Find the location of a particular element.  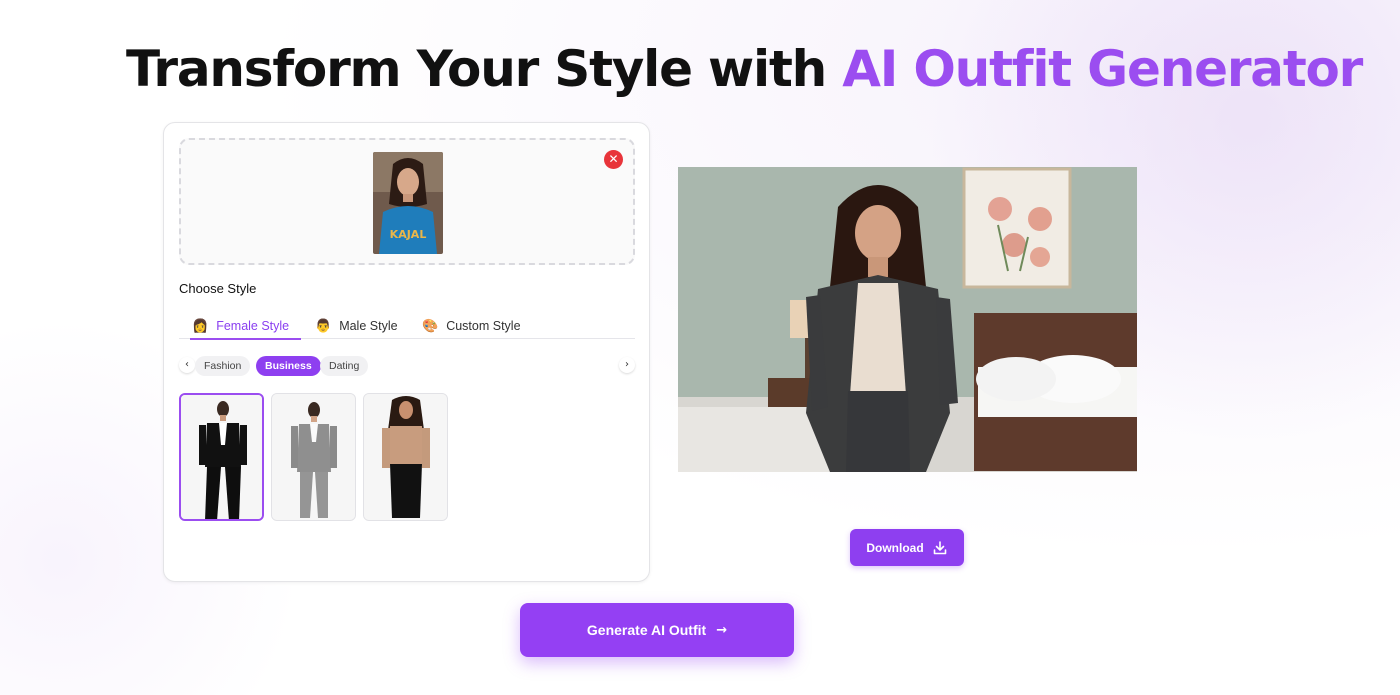

generate-outfit-button: Generate AI Outfit → is located at coordinates (657, 630).